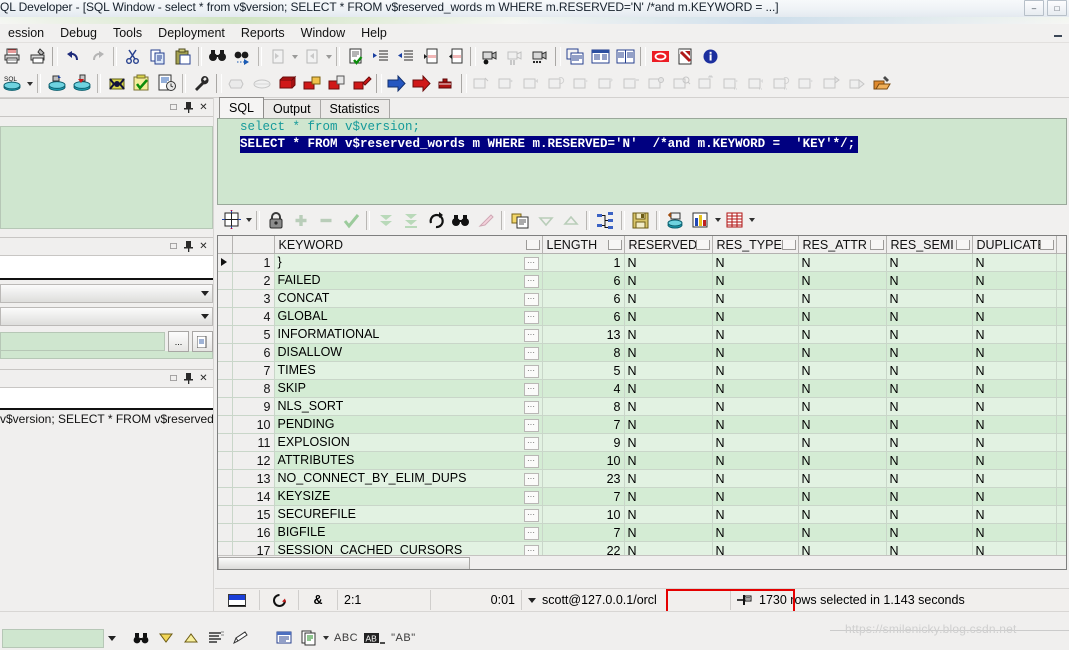  What do you see at coordinates (734, 220) in the screenshot?
I see `table-icon` at bounding box center [734, 220].